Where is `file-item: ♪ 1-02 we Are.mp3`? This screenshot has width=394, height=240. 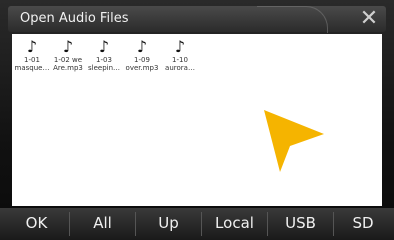
file-item: ♪ 1-02 we Are.mp3 is located at coordinates (68, 55).